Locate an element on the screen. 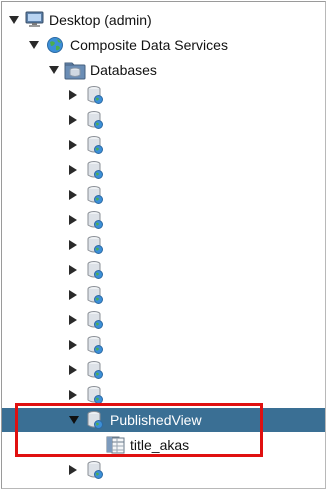 Image resolution: width=329 pixels, height=492 pixels. tree-node-label: PublishedView is located at coordinates (156, 420).